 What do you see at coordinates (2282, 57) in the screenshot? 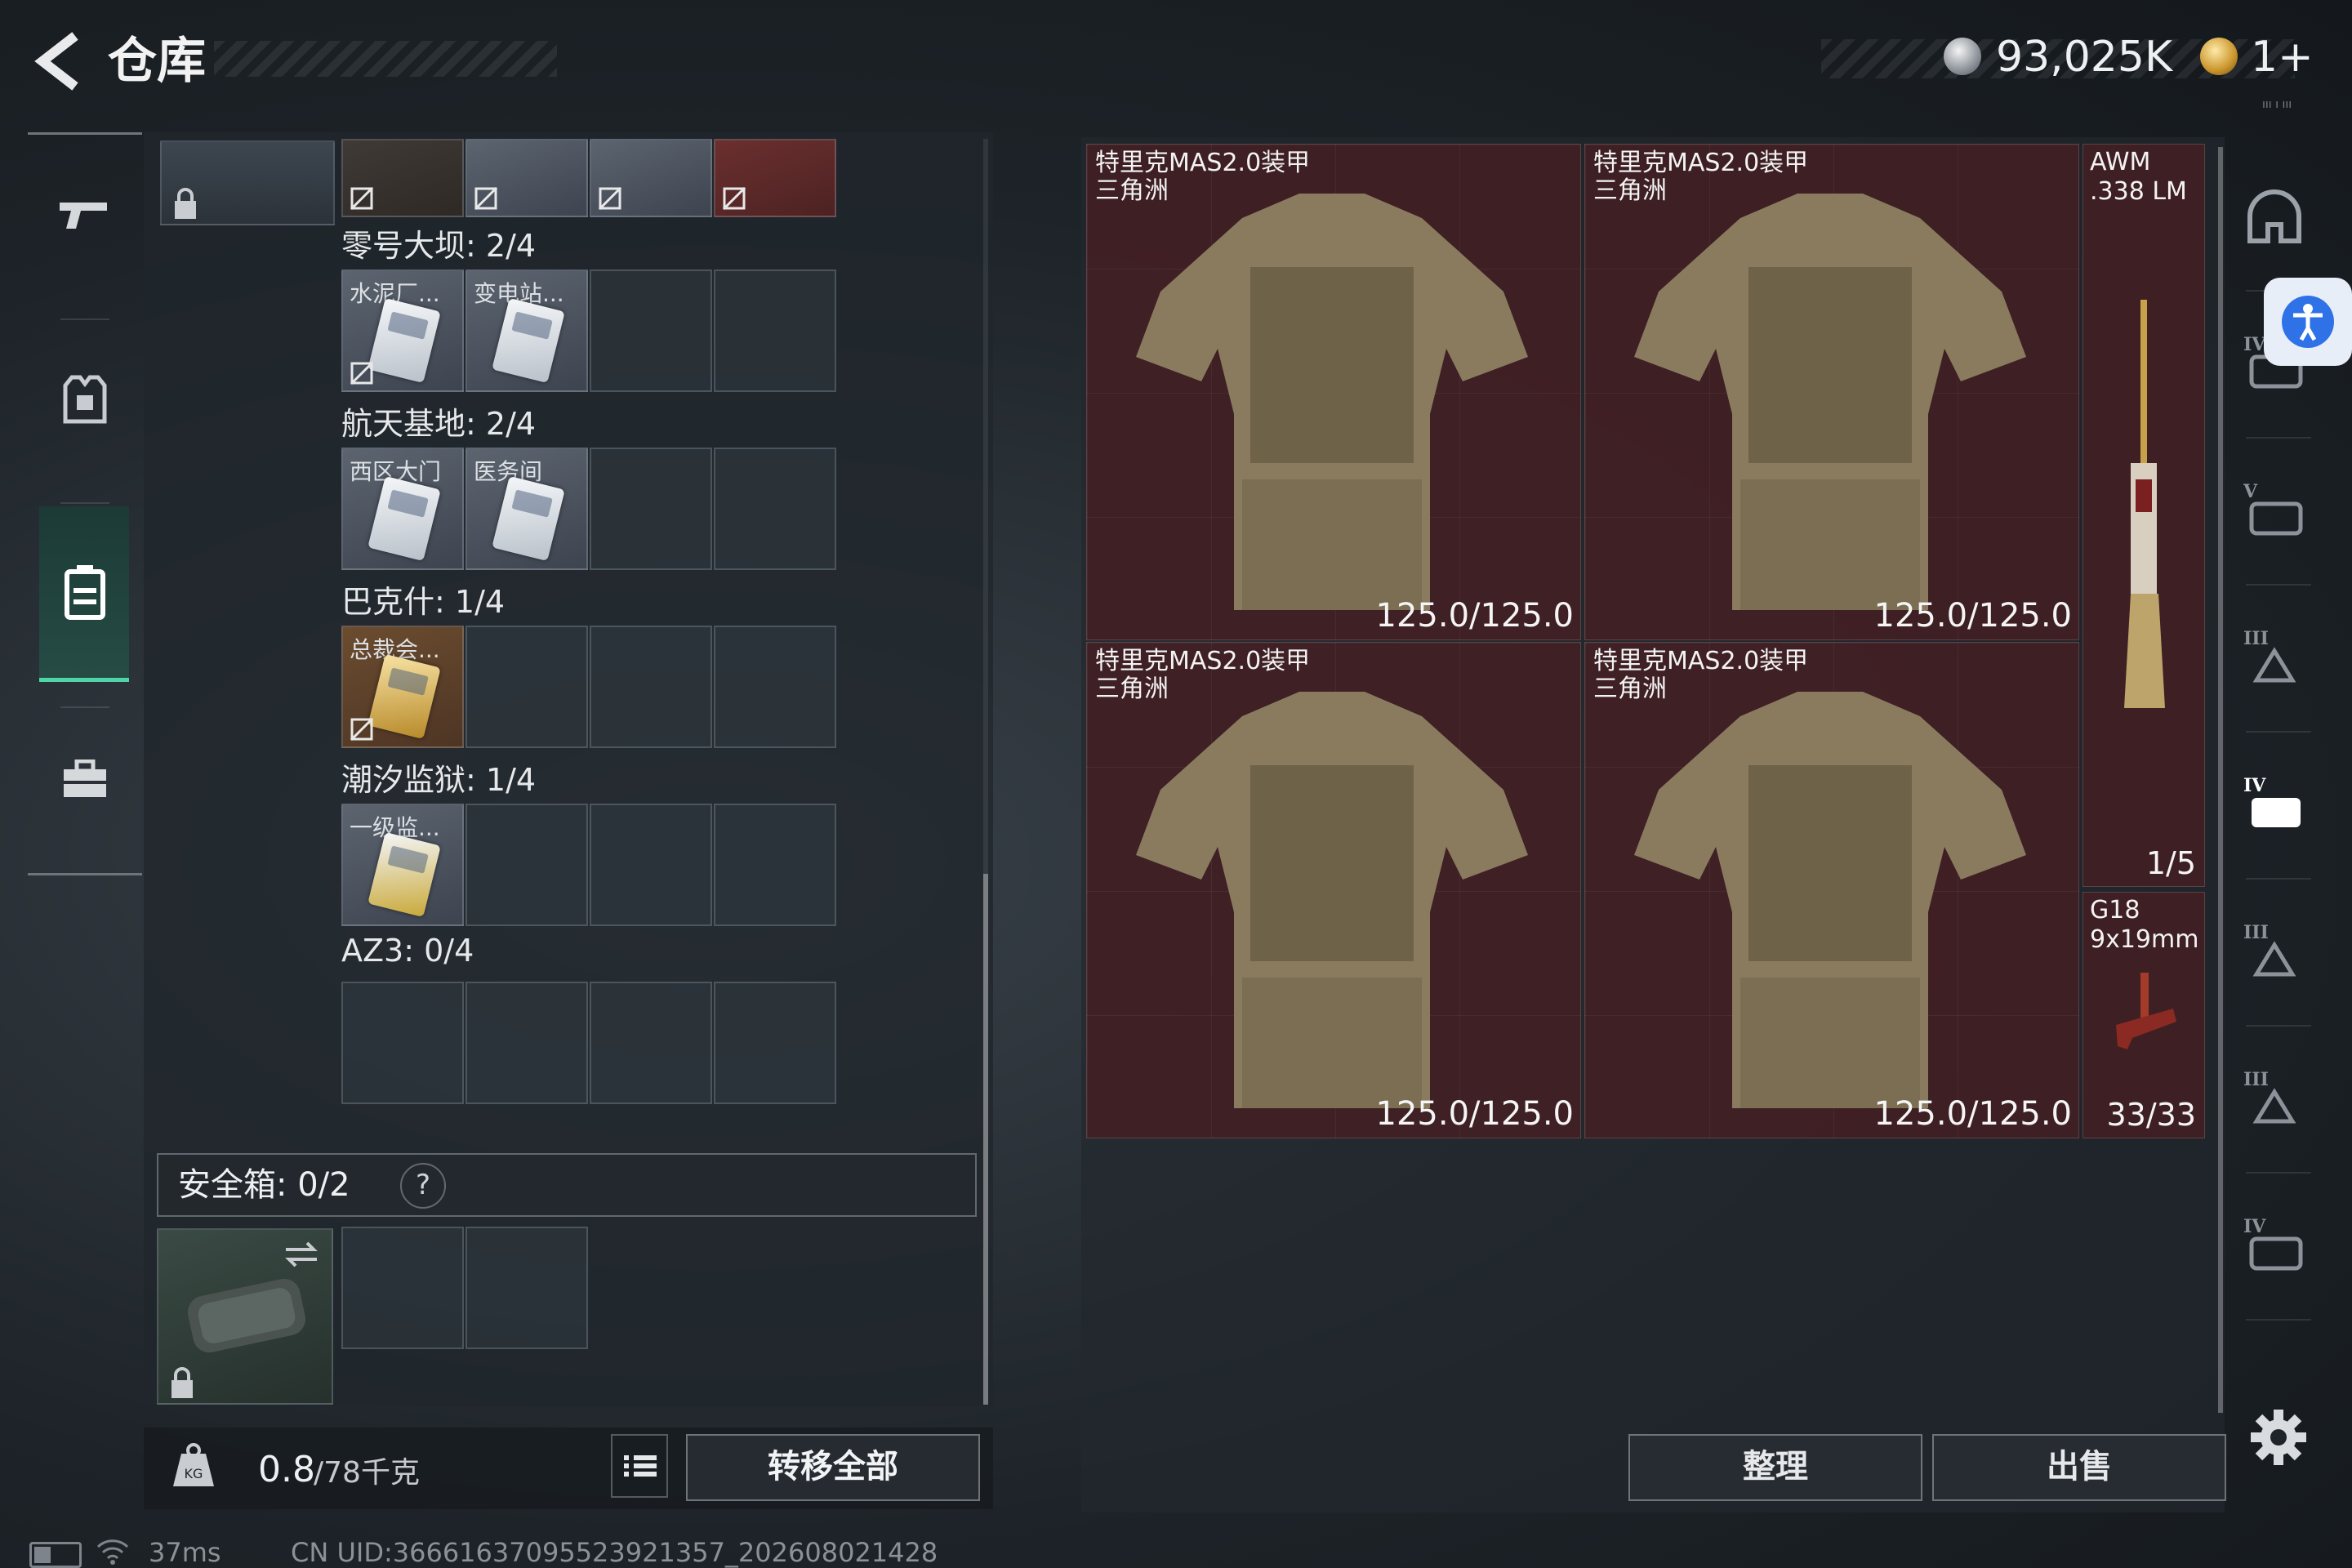
I see `currency-gold-amount: 1+` at bounding box center [2282, 57].